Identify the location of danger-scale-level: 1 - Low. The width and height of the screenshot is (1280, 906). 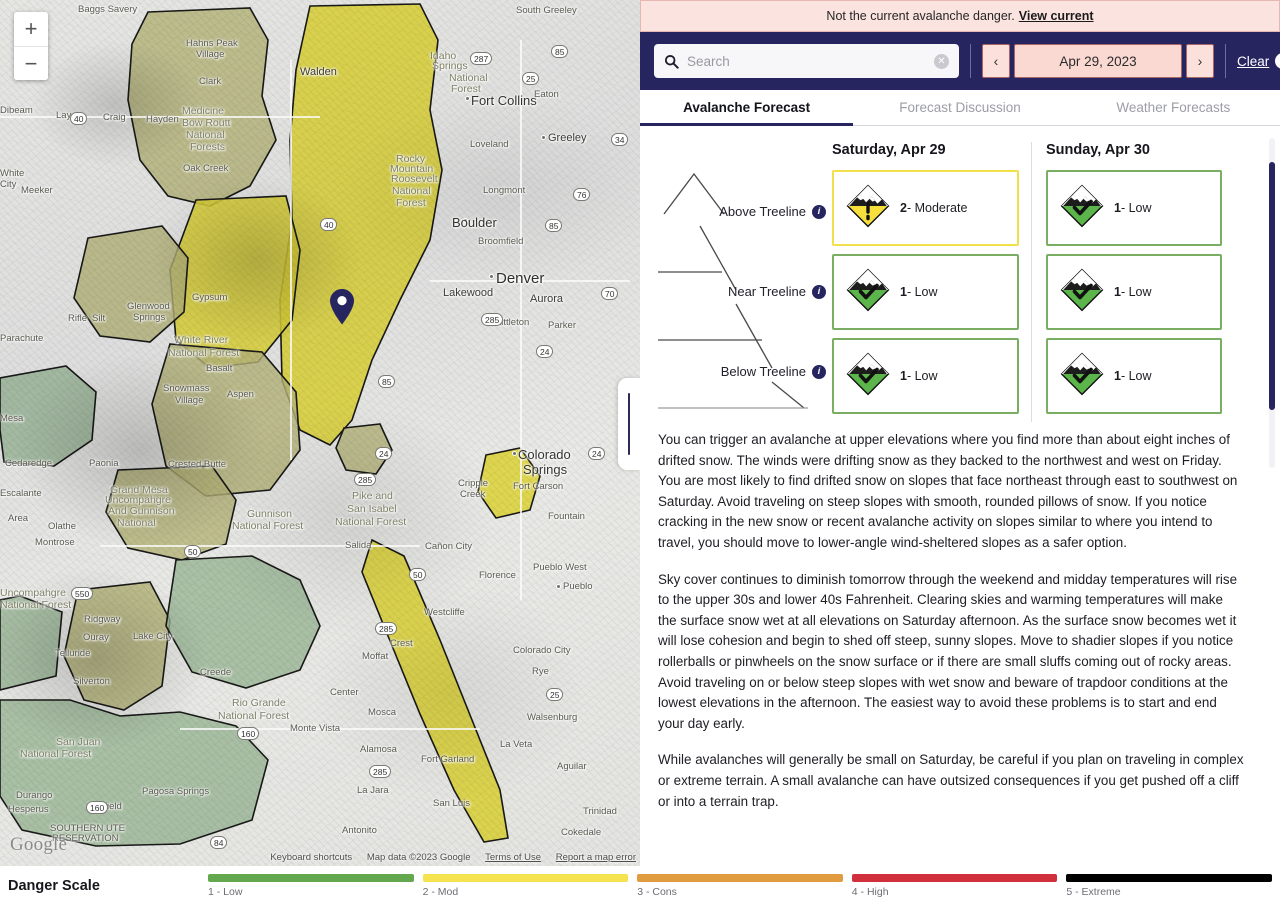
(311, 886).